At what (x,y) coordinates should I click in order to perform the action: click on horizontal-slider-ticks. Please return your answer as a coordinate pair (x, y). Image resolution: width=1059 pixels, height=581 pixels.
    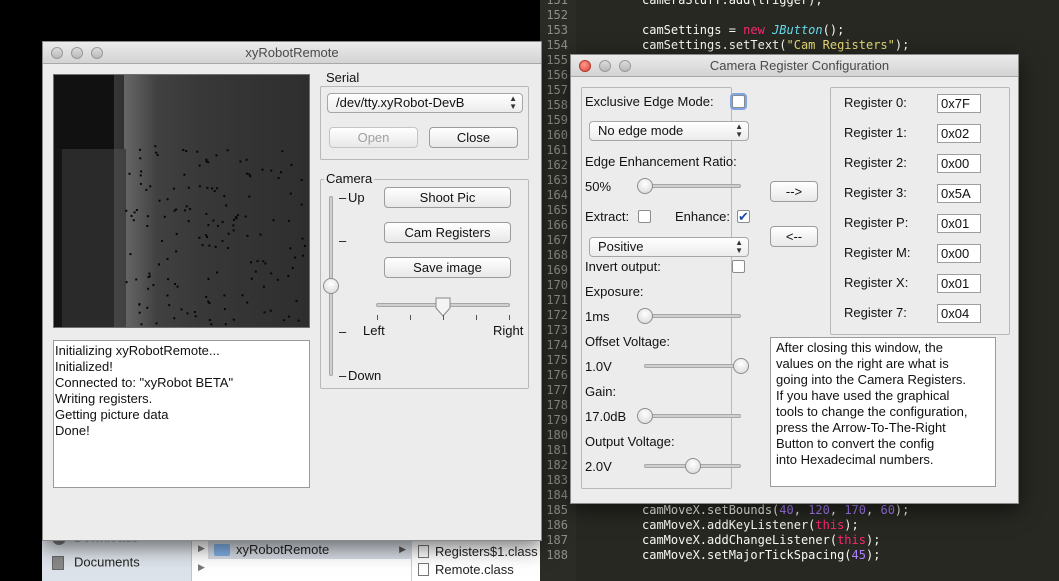
    Looking at the image, I should click on (443, 318).